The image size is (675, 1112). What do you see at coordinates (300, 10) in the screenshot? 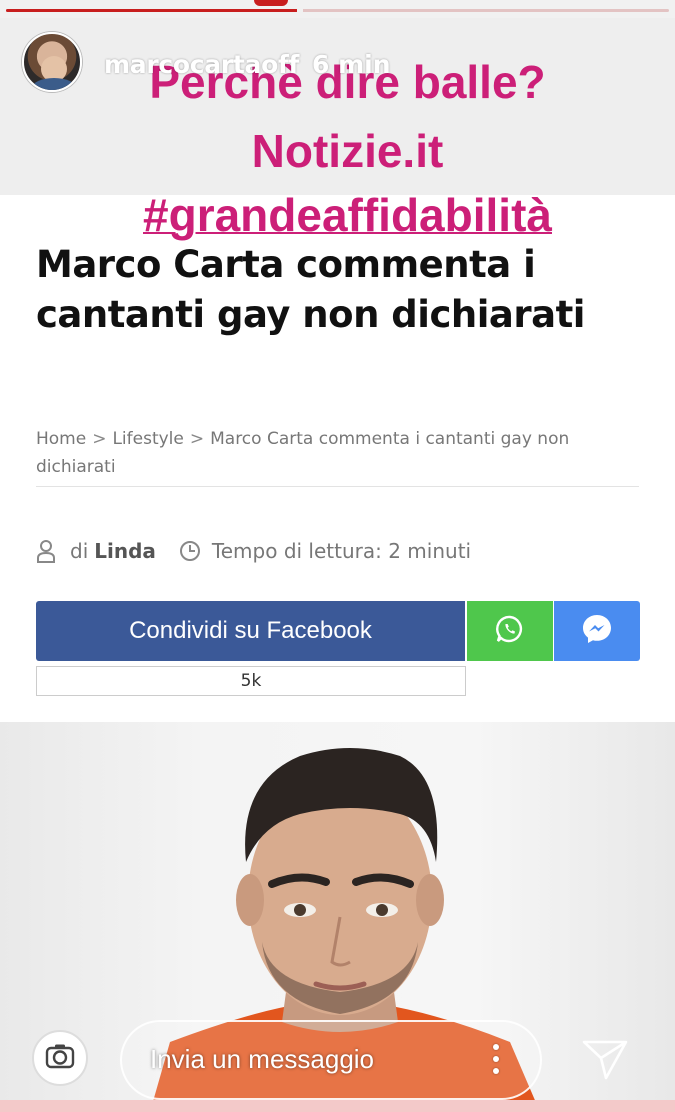
I see `progress-segment-gap` at bounding box center [300, 10].